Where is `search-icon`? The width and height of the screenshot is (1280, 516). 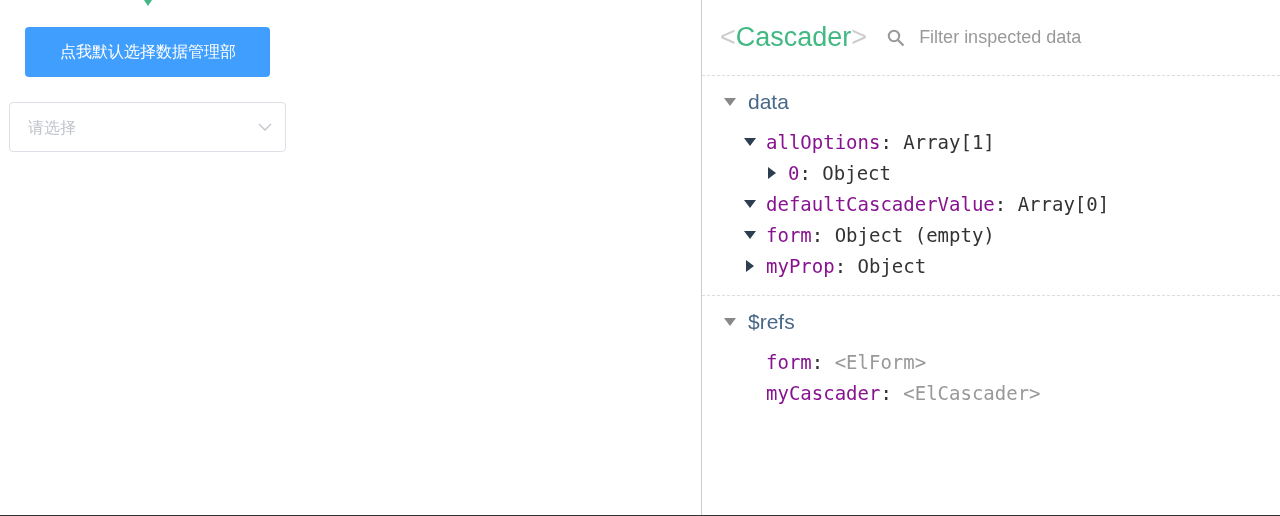
search-icon is located at coordinates (896, 37).